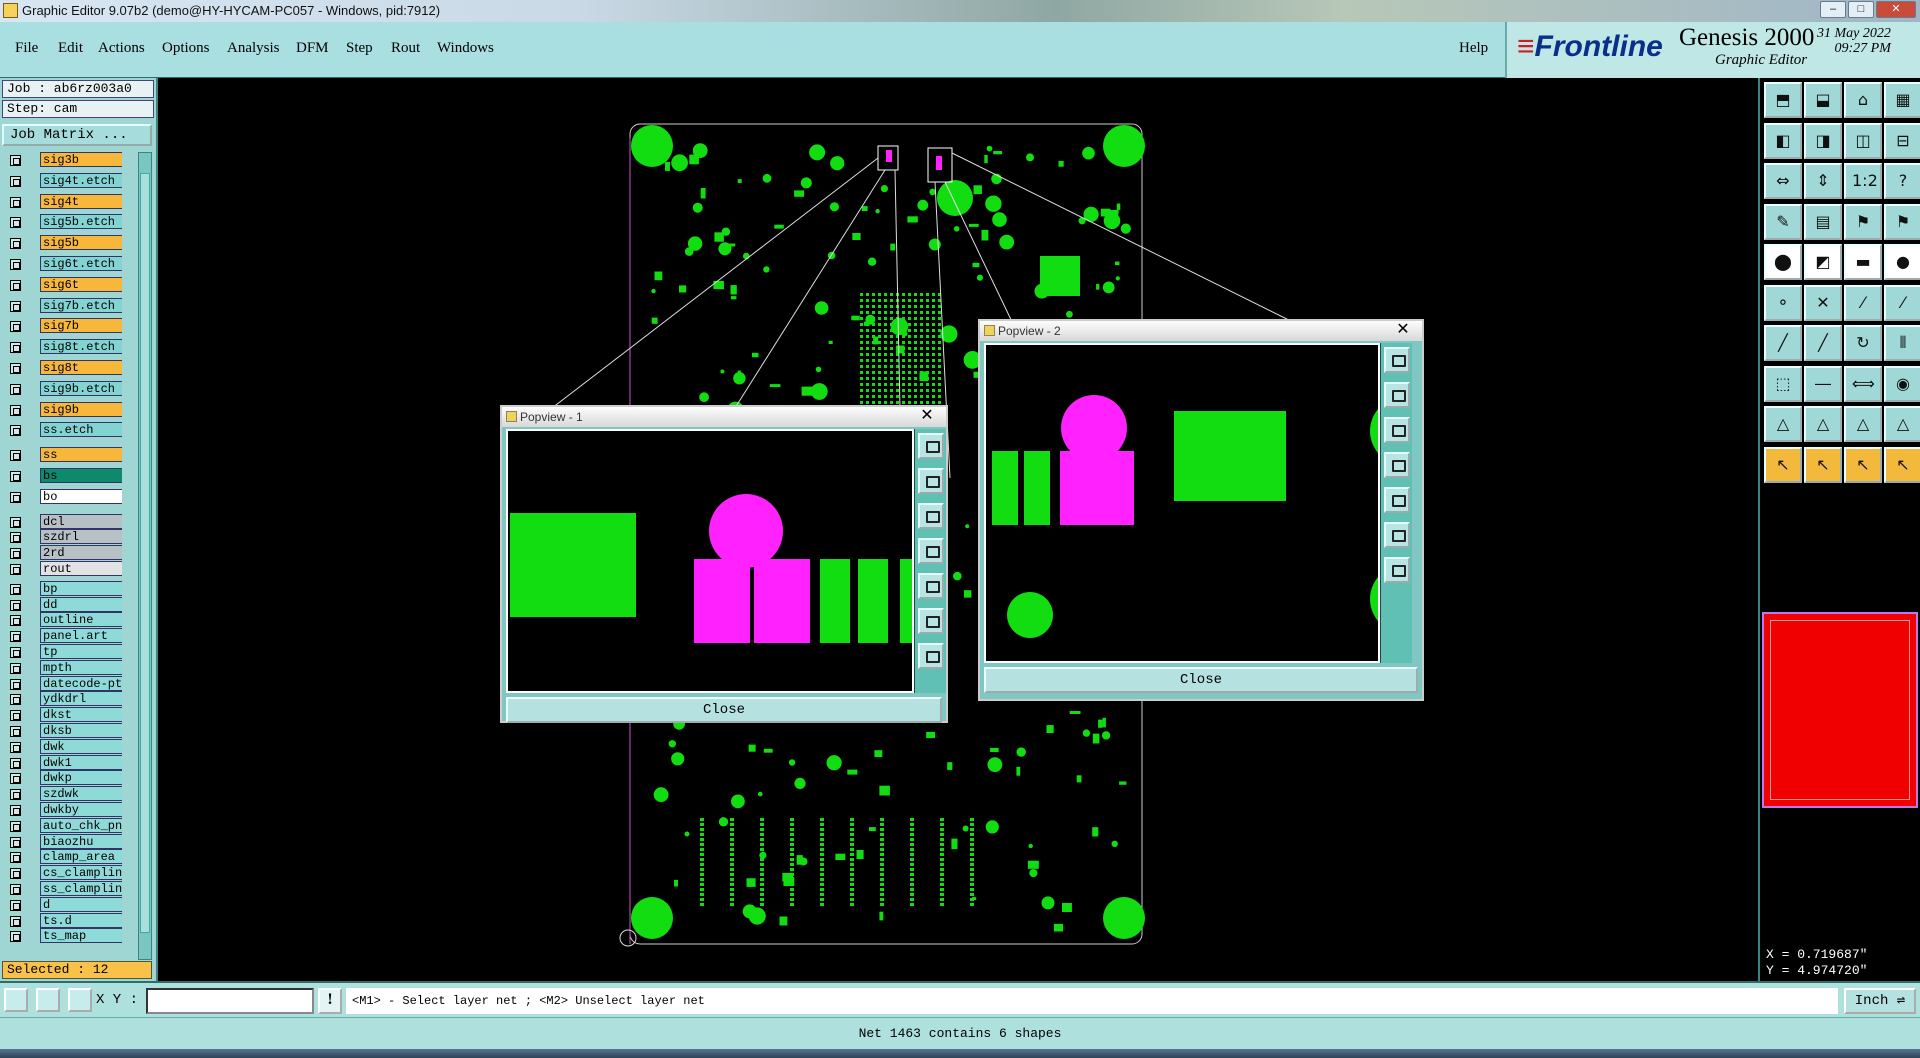  What do you see at coordinates (1902, 383) in the screenshot?
I see `tool-button: ◉` at bounding box center [1902, 383].